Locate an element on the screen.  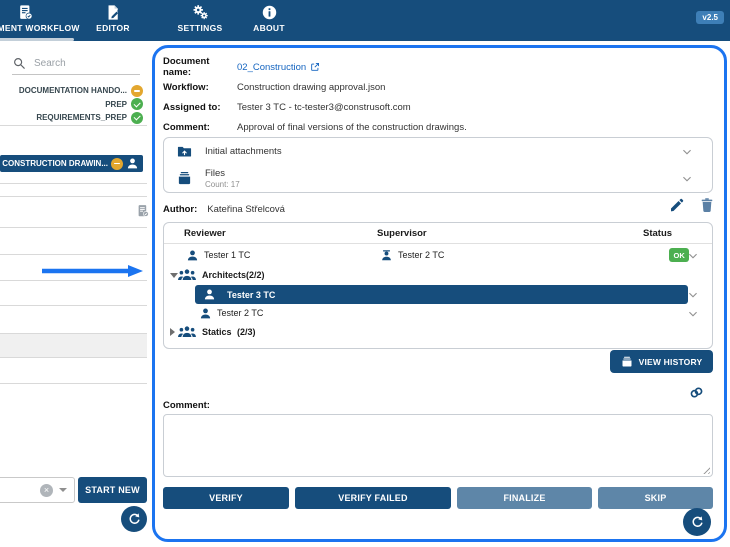
verify-button: VERIFY is located at coordinates (226, 498).